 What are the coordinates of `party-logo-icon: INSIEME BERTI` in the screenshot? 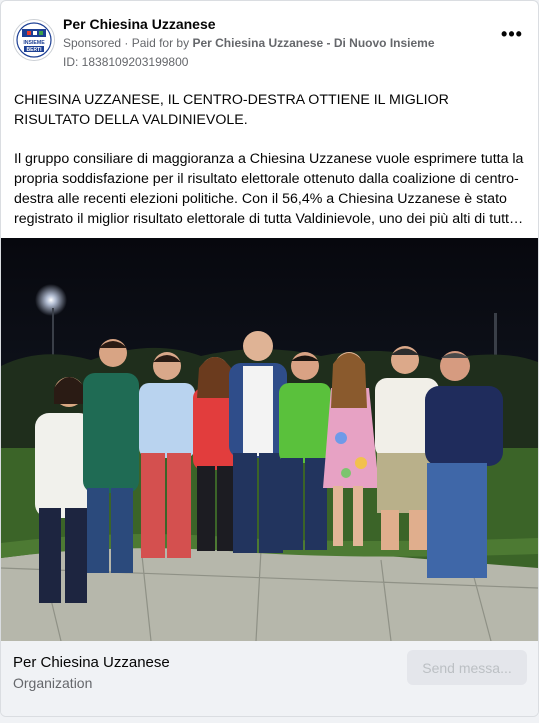 It's located at (34, 40).